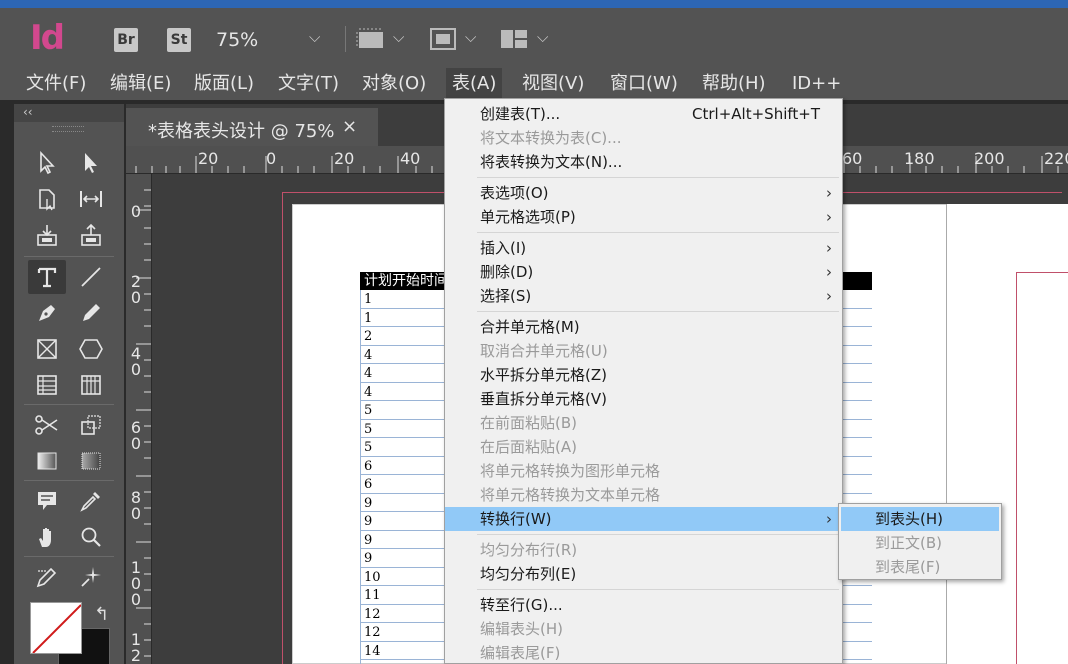 This screenshot has height=664, width=1068. I want to click on pen-tool-icon, so click(47, 313).